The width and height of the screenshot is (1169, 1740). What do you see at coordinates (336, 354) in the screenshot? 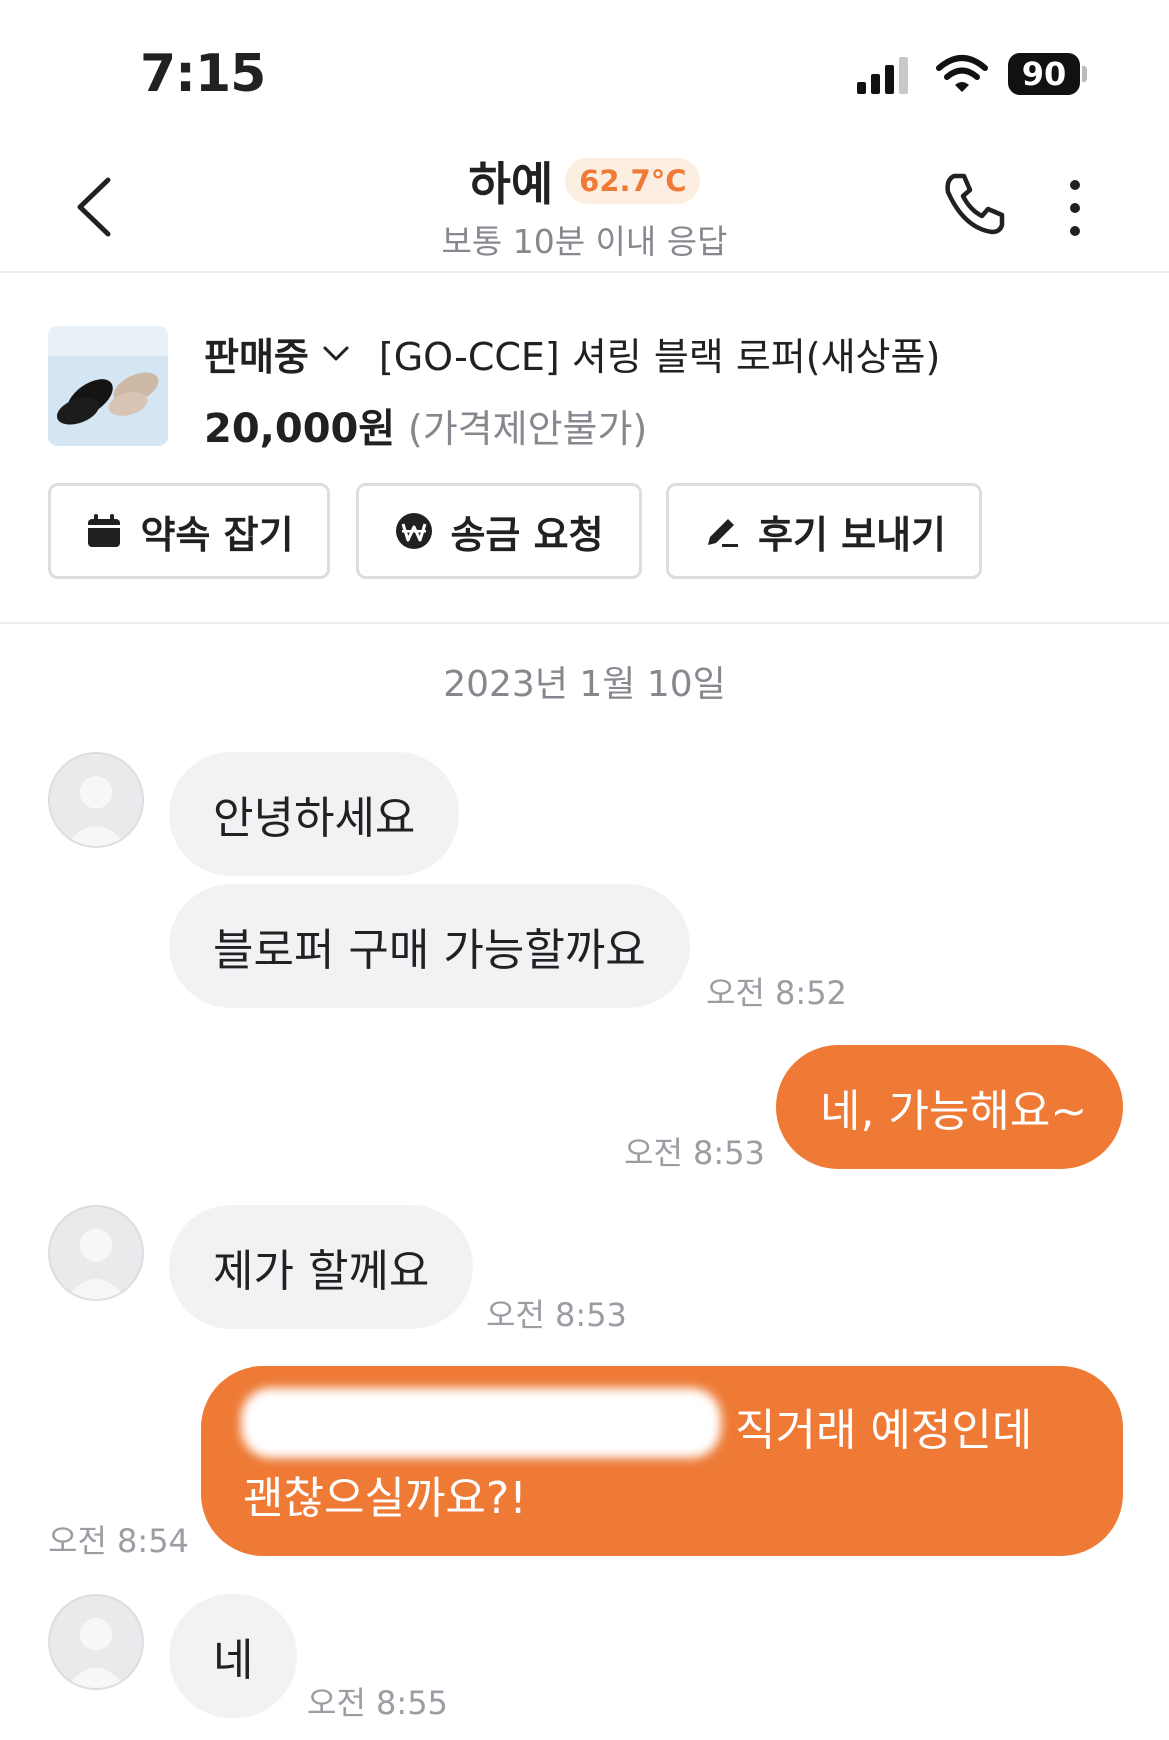
I see `chevron-down-icon` at bounding box center [336, 354].